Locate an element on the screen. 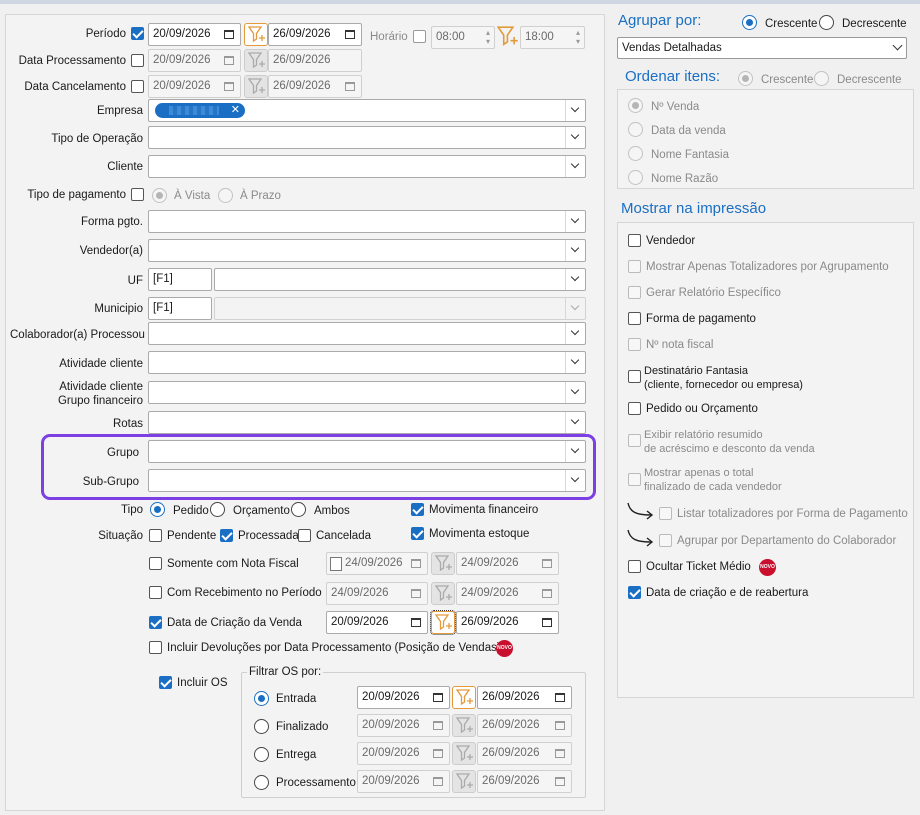 Image resolution: width=920 pixels, height=815 pixels. mostrar-apenas-tot-checkbox is located at coordinates (634, 266).